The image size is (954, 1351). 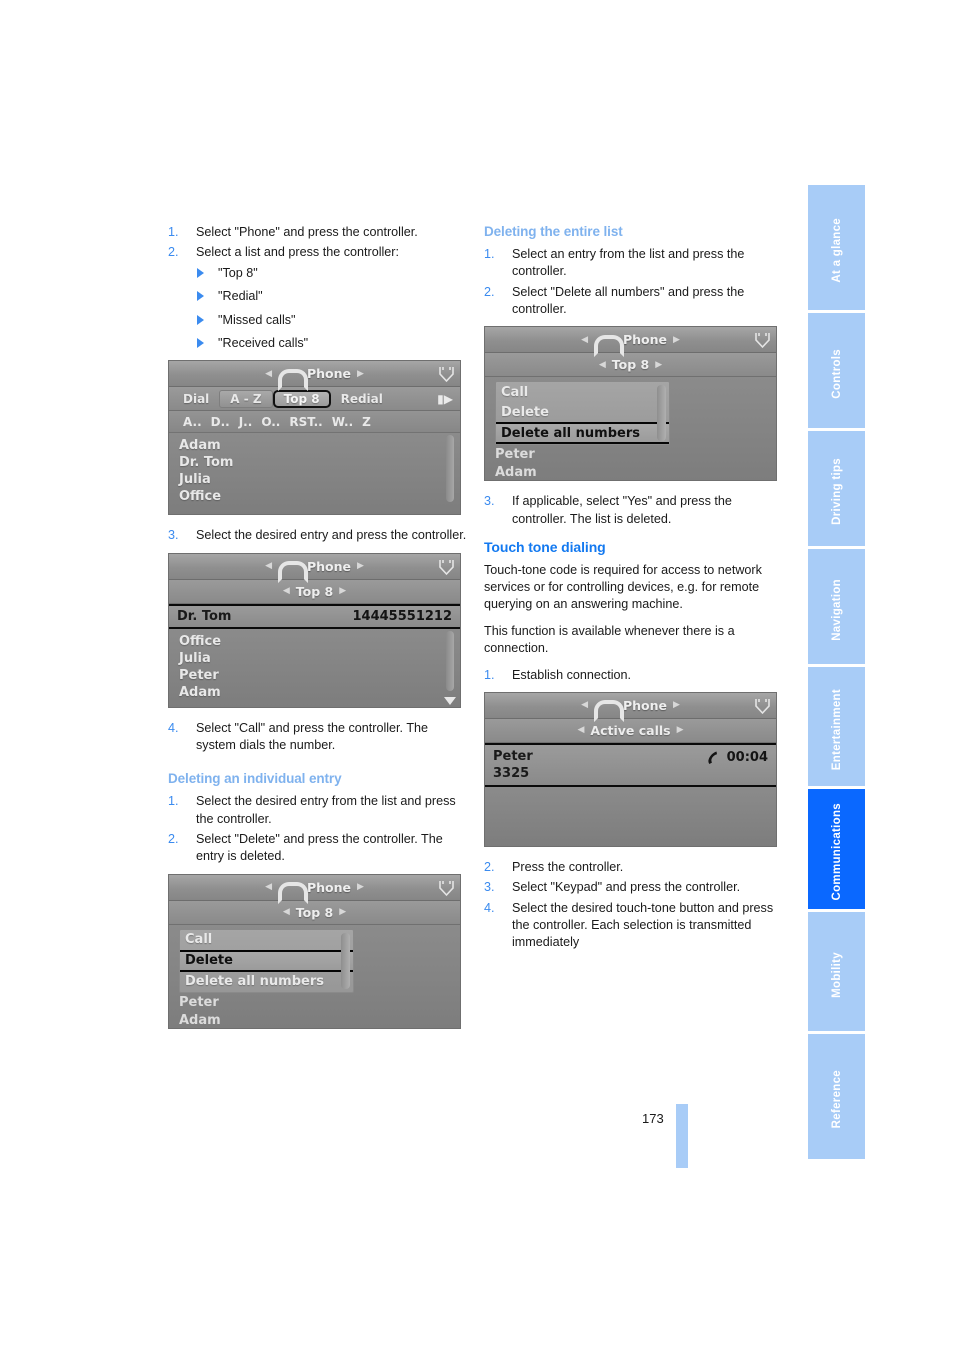 What do you see at coordinates (314, 616) in the screenshot?
I see `selected-contact-row: Dr. Tom 14445551212` at bounding box center [314, 616].